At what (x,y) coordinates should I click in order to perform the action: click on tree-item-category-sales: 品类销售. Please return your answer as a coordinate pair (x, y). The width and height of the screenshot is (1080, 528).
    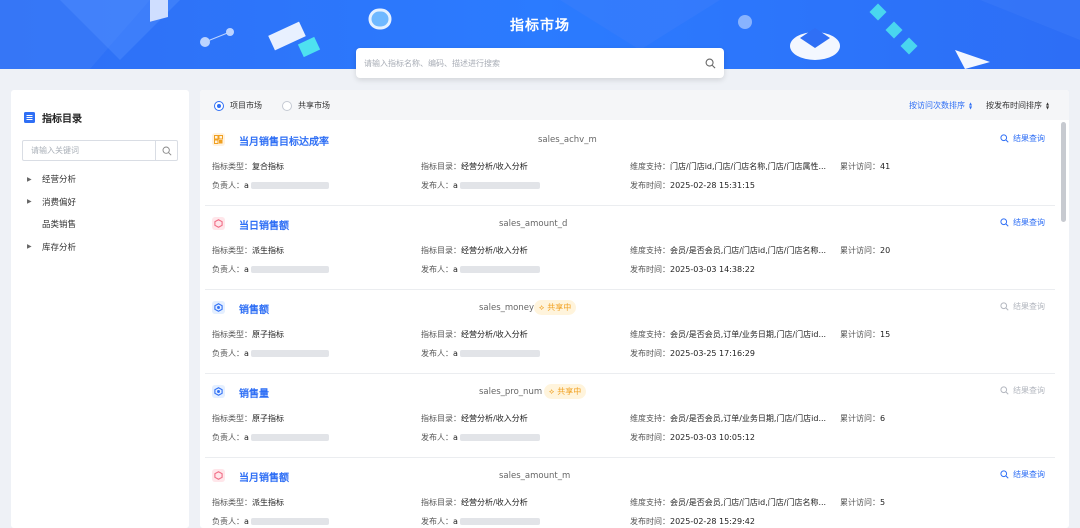
    Looking at the image, I should click on (105, 224).